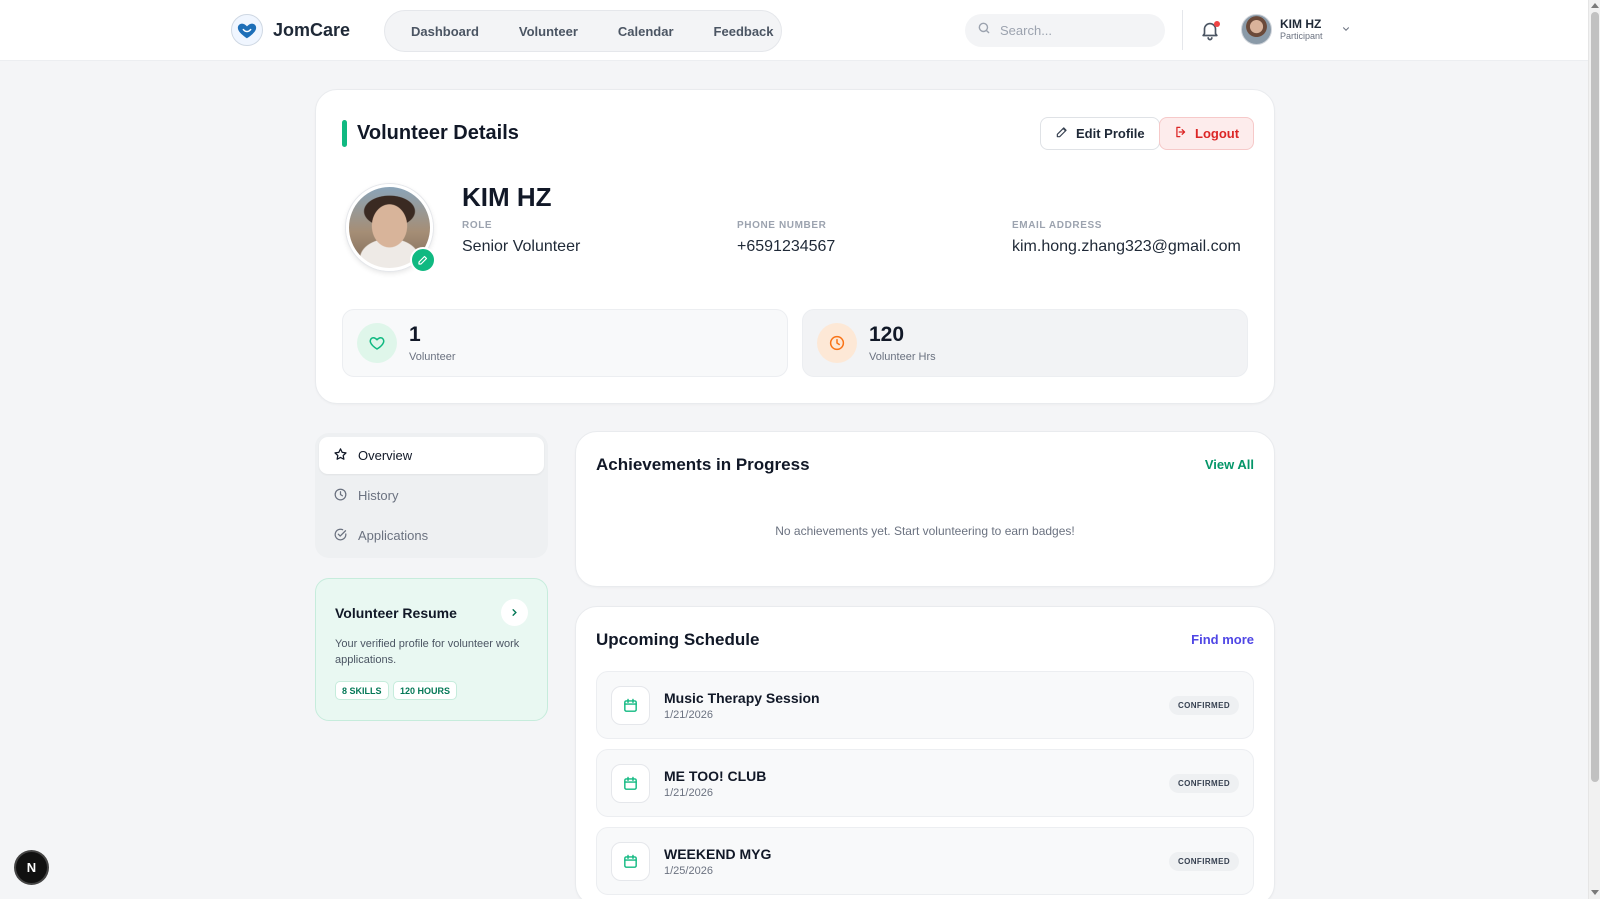 This screenshot has height=899, width=1600. I want to click on divider, so click(1182, 30).